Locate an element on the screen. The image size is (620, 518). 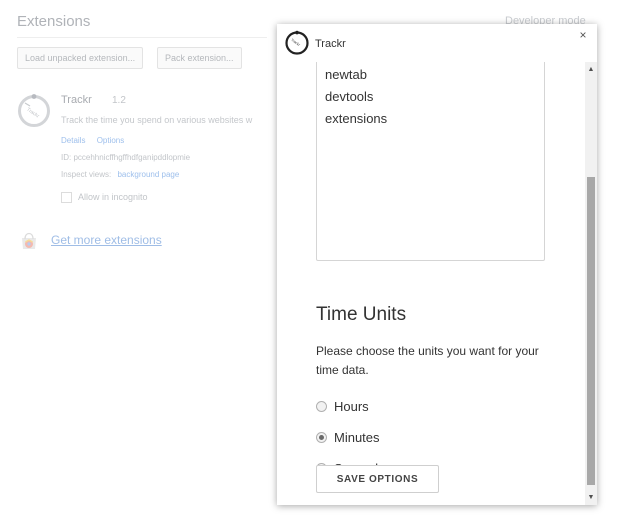
inspect-views-row: Inspect views: background page is located at coordinates (124, 174).